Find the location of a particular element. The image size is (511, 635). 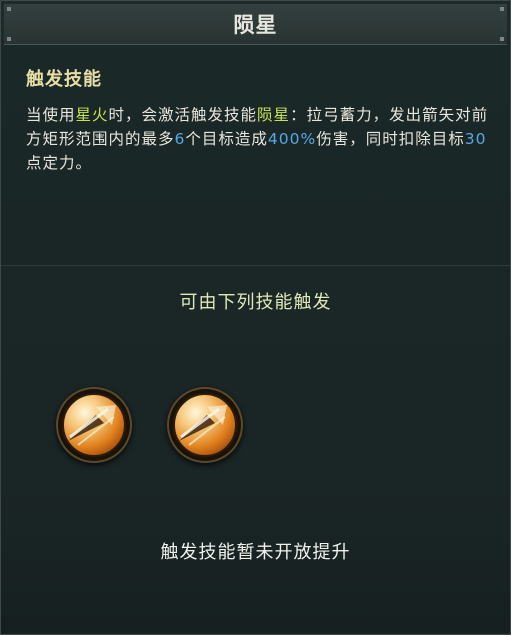

upgrade-unavailable-note: 触发技能暂未开放提升 is located at coordinates (255, 552).